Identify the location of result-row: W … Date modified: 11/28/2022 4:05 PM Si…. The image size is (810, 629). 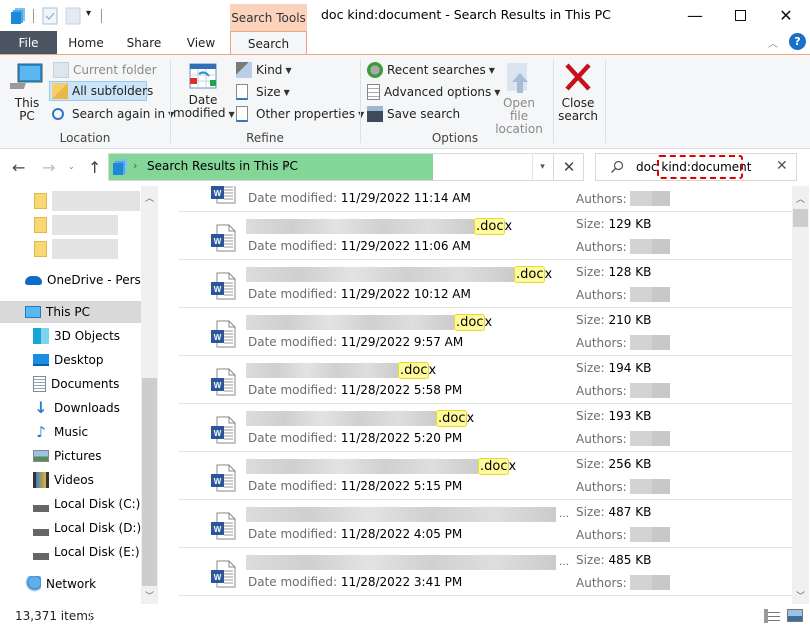
(485, 524).